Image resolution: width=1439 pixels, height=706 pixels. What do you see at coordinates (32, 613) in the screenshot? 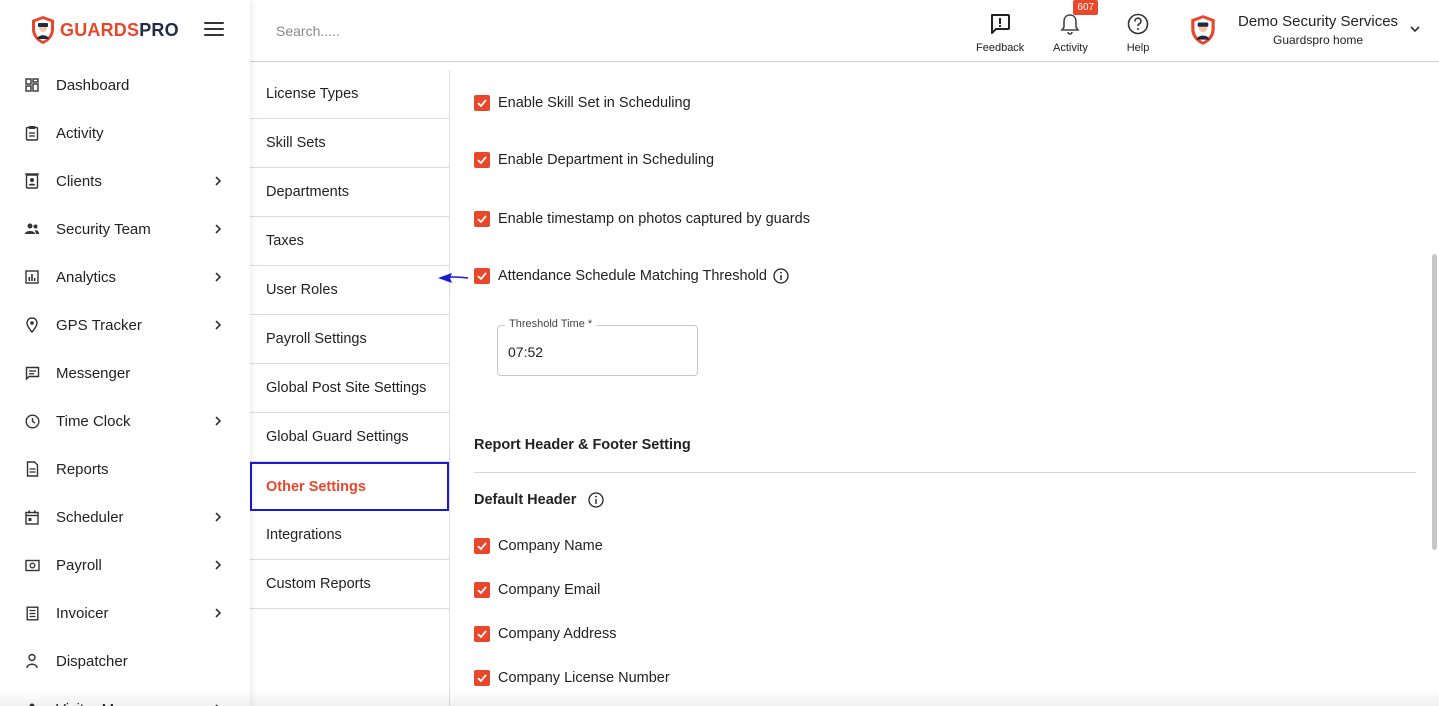
I see `invoice-icon` at bounding box center [32, 613].